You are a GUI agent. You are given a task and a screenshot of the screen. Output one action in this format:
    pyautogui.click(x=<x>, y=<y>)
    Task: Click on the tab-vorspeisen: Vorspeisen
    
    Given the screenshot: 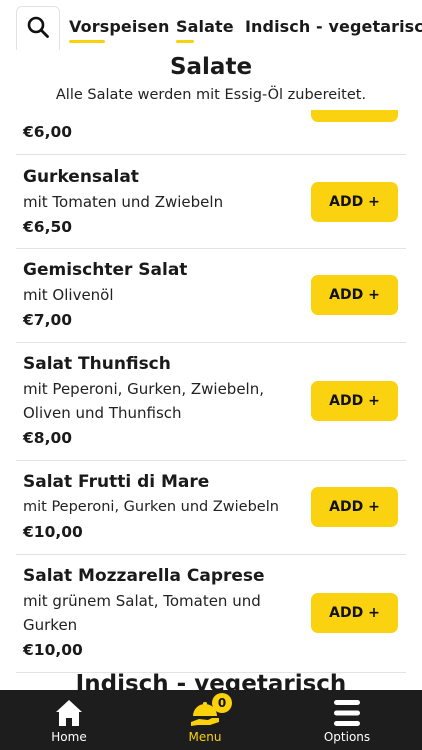 What is the action you would take?
    pyautogui.click(x=119, y=30)
    